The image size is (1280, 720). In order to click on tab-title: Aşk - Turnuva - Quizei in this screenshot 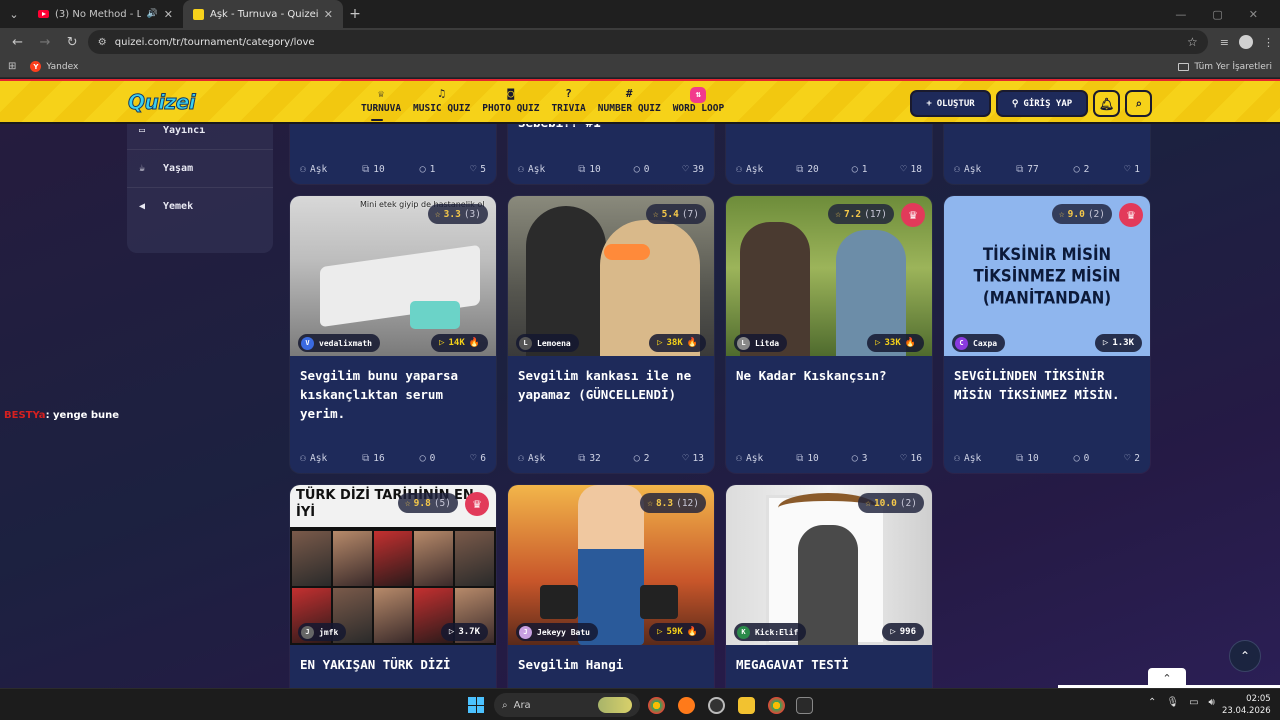, I will do `click(264, 14)`.